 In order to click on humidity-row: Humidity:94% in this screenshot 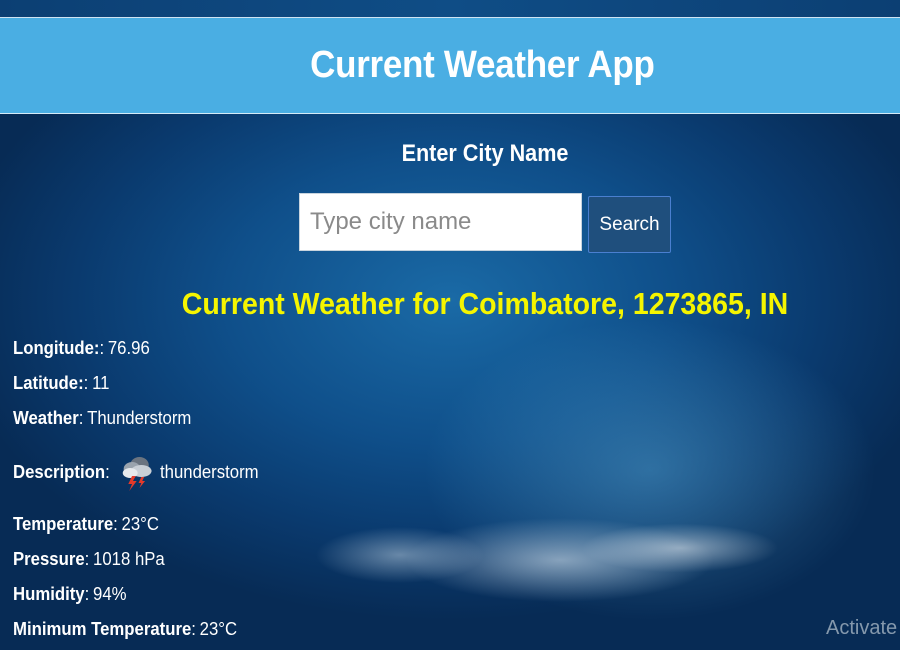, I will do `click(70, 594)`.